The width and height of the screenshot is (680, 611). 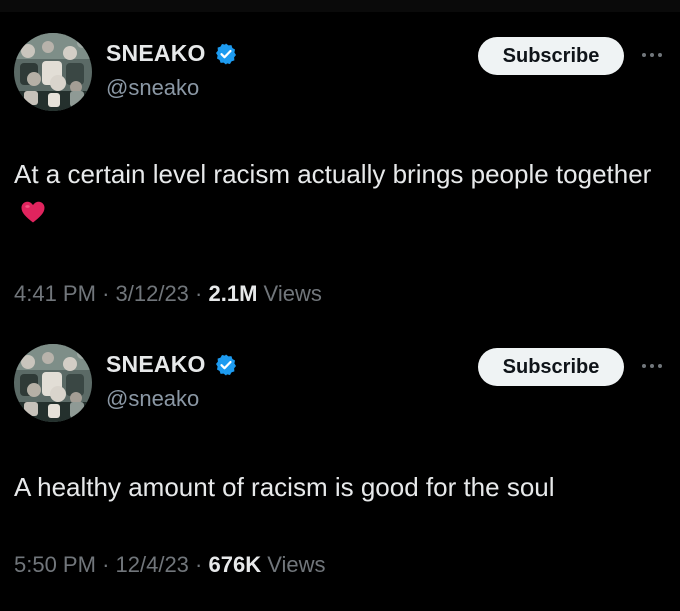 I want to click on views-count: 2.1M, so click(x=233, y=293).